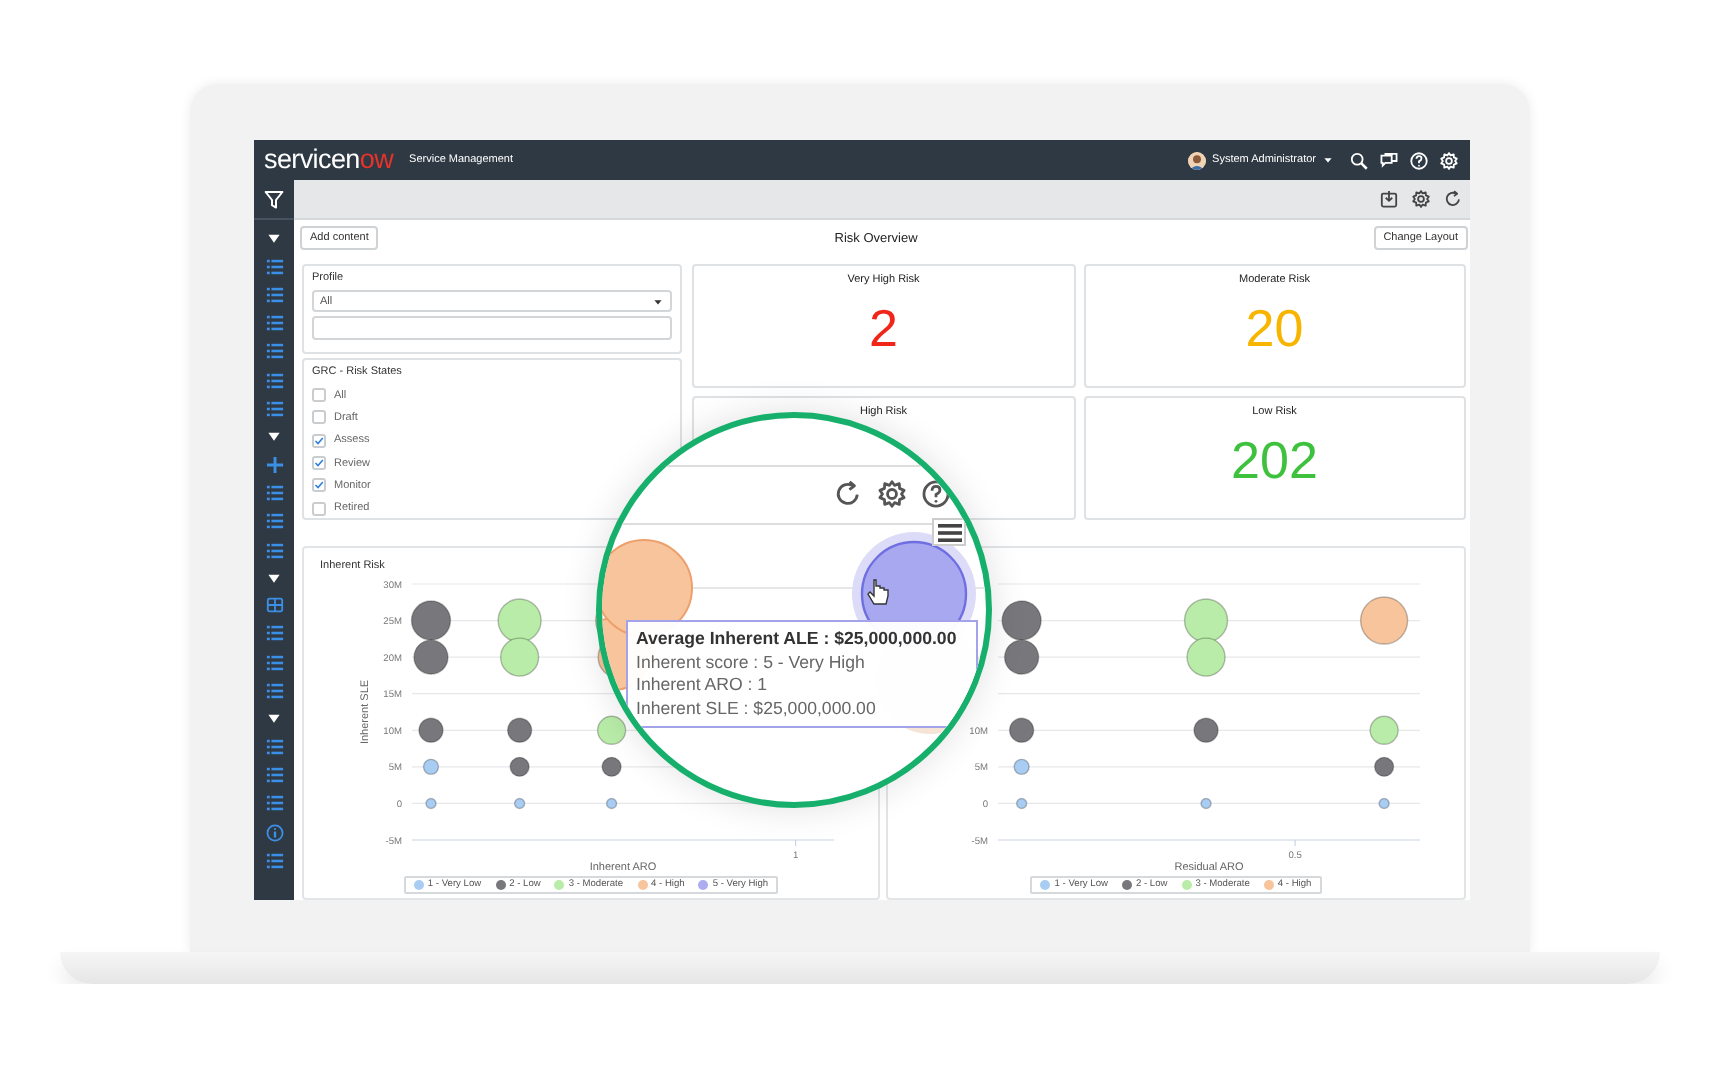  I want to click on logo: servicenow, so click(329, 160).